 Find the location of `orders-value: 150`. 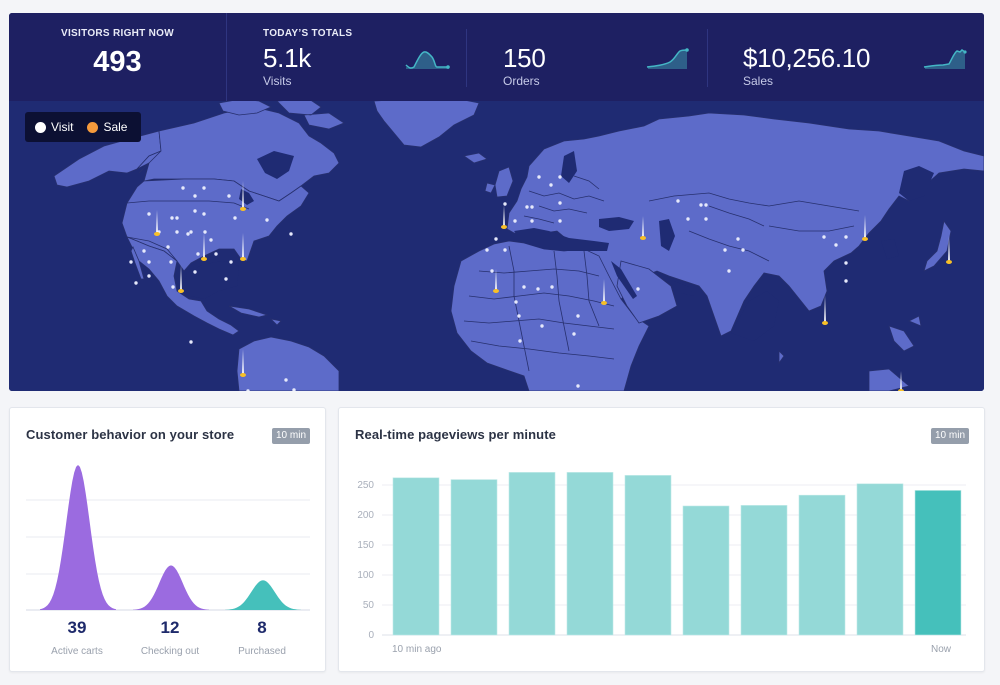

orders-value: 150 is located at coordinates (524, 58).